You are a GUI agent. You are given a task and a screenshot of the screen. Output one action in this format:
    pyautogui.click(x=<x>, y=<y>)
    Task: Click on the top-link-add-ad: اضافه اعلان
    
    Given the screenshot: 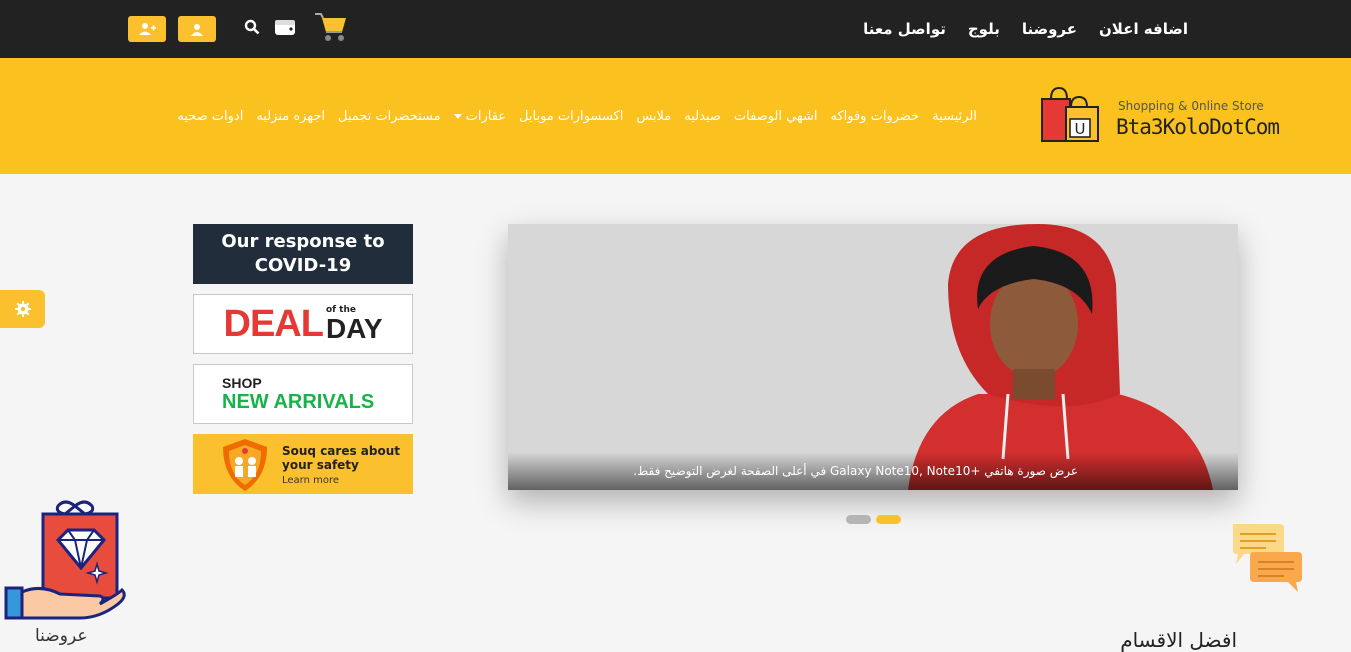 What is the action you would take?
    pyautogui.click(x=1143, y=29)
    